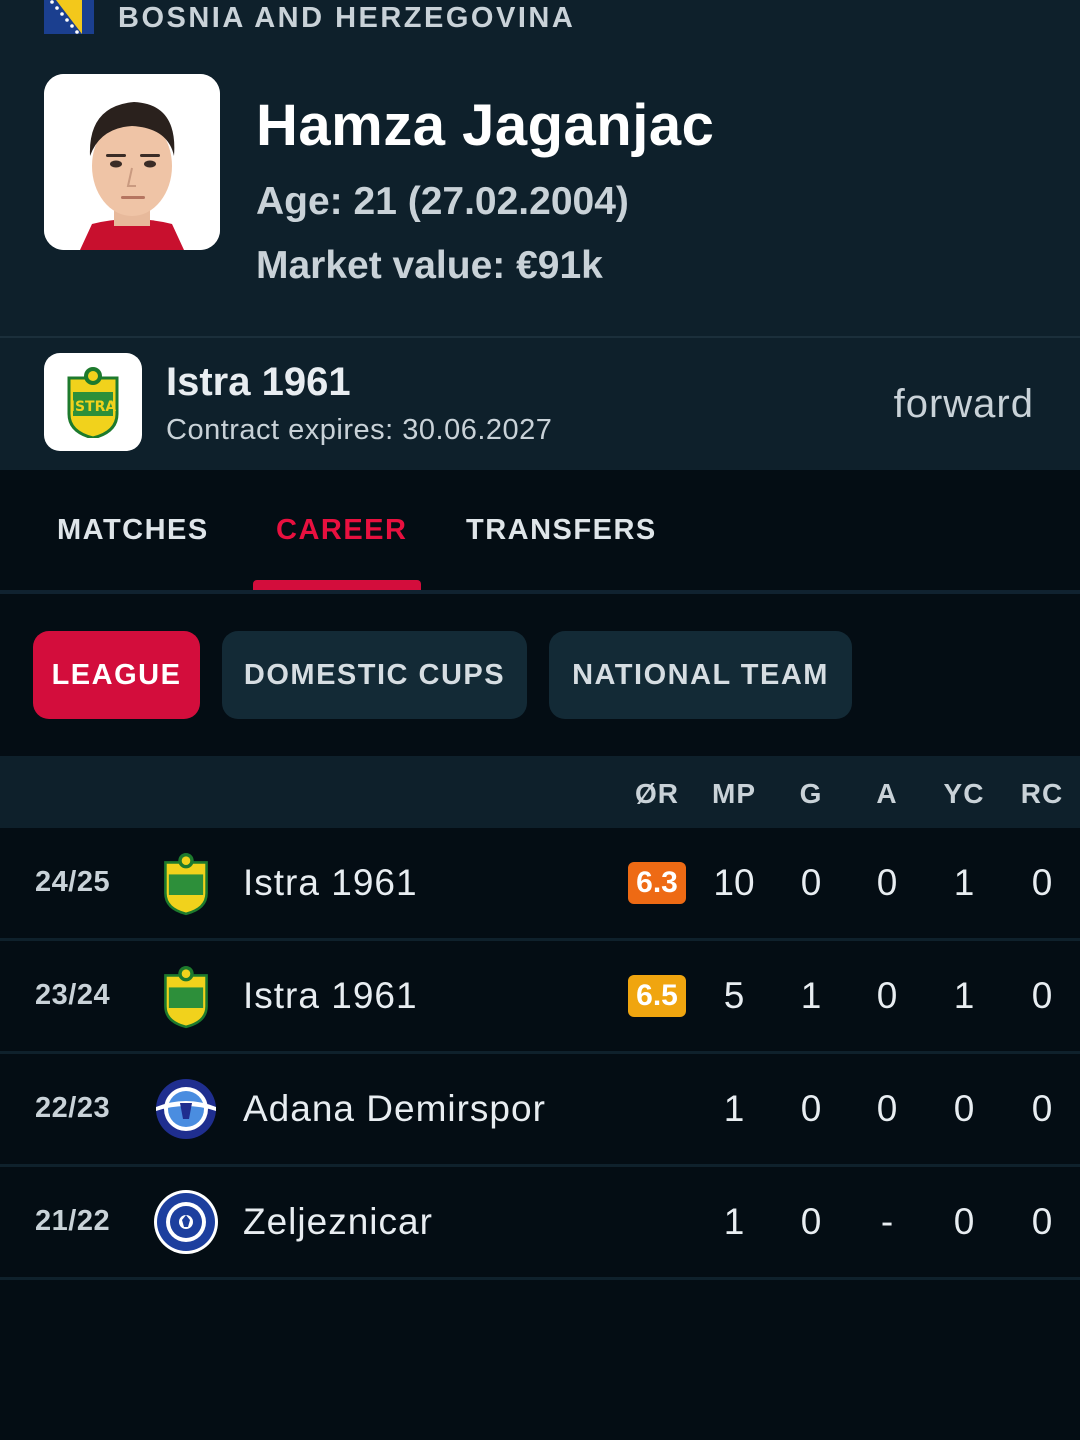 The width and height of the screenshot is (1080, 1440). What do you see at coordinates (186, 1222) in the screenshot?
I see `zeljeznicar-logo-icon` at bounding box center [186, 1222].